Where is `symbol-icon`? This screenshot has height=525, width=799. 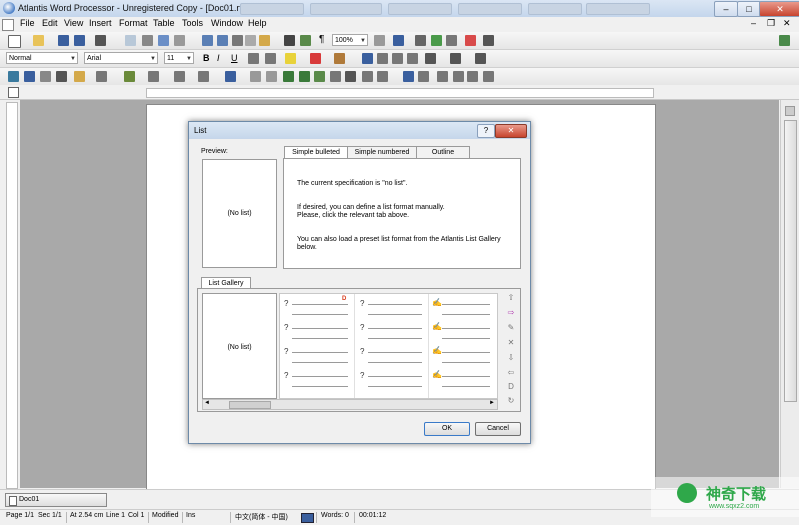
symbol-icon is located at coordinates (153, 76).